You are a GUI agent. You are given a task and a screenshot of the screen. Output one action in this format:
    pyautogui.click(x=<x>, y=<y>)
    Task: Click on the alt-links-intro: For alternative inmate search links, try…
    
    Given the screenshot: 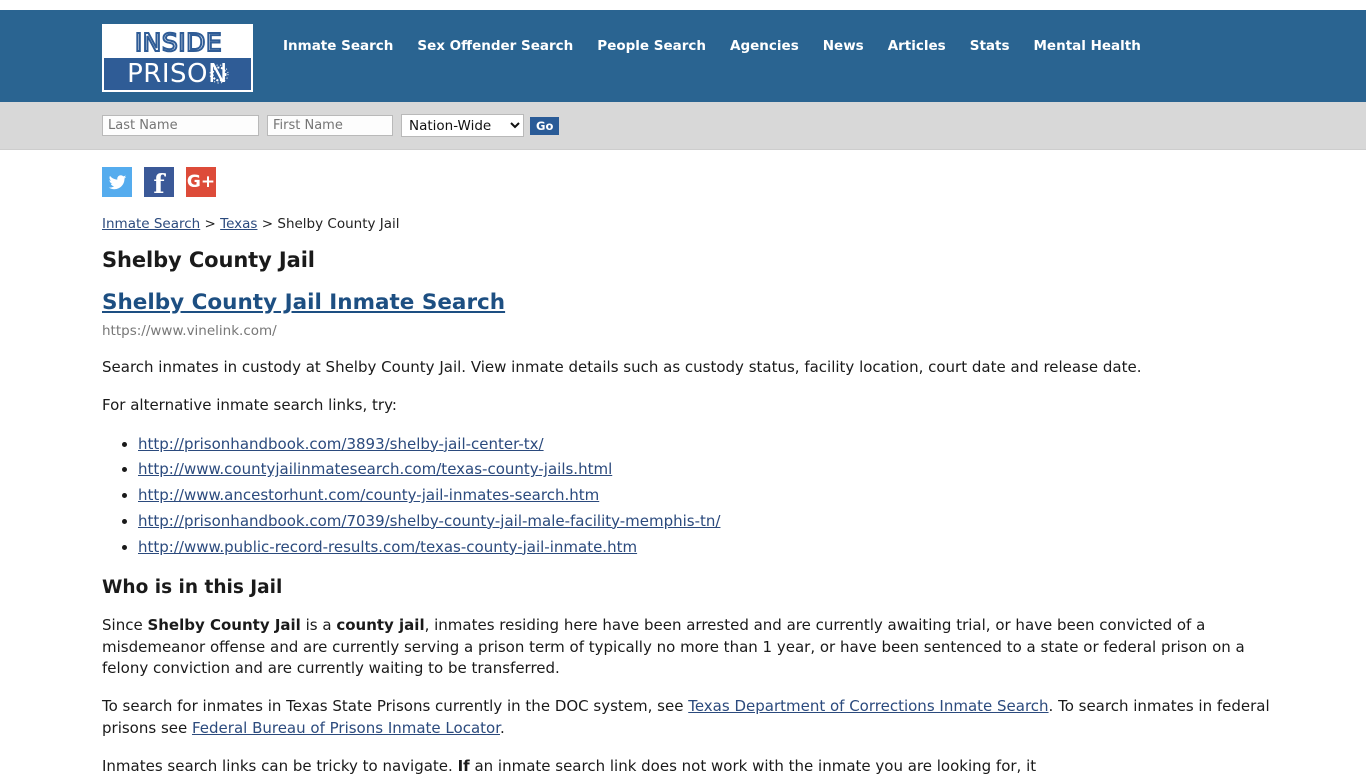 What is the action you would take?
    pyautogui.click(x=249, y=405)
    